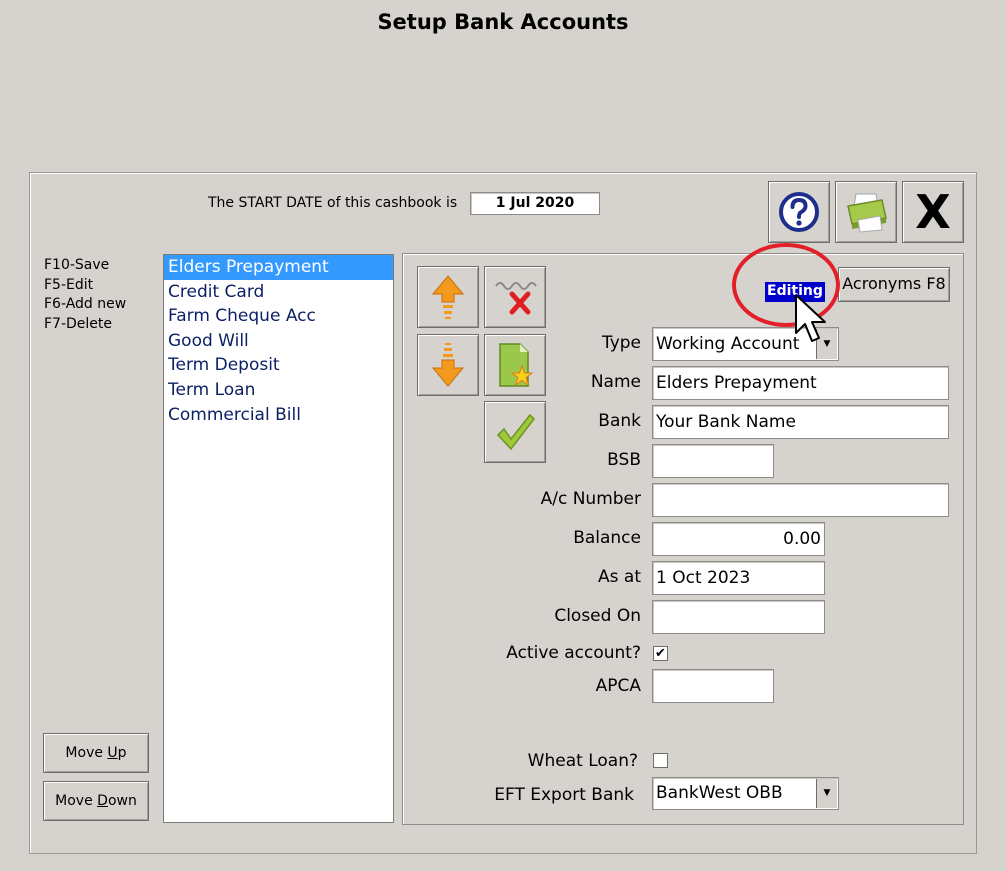 The width and height of the screenshot is (1006, 871). Describe the element at coordinates (77, 265) in the screenshot. I see `shortcut-save: F10-Save` at that location.